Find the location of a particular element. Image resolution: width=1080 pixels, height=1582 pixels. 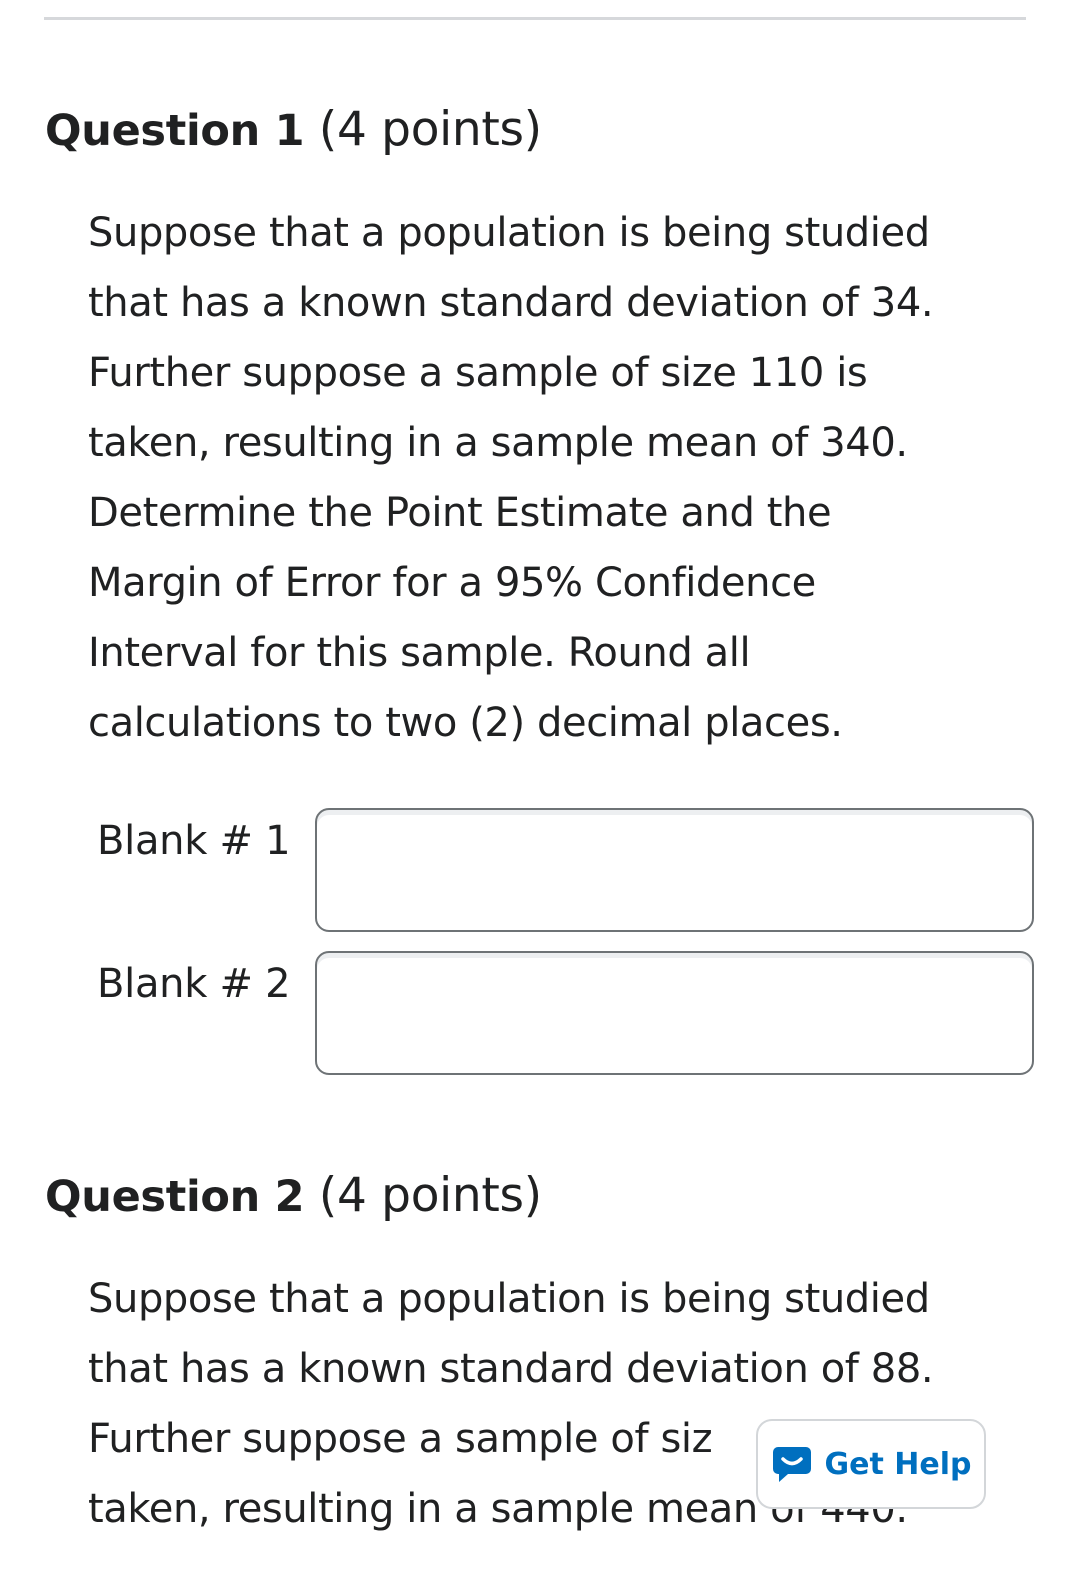

question-text-line: Margin of Error for a 95% Confidence is located at coordinates (452, 583).